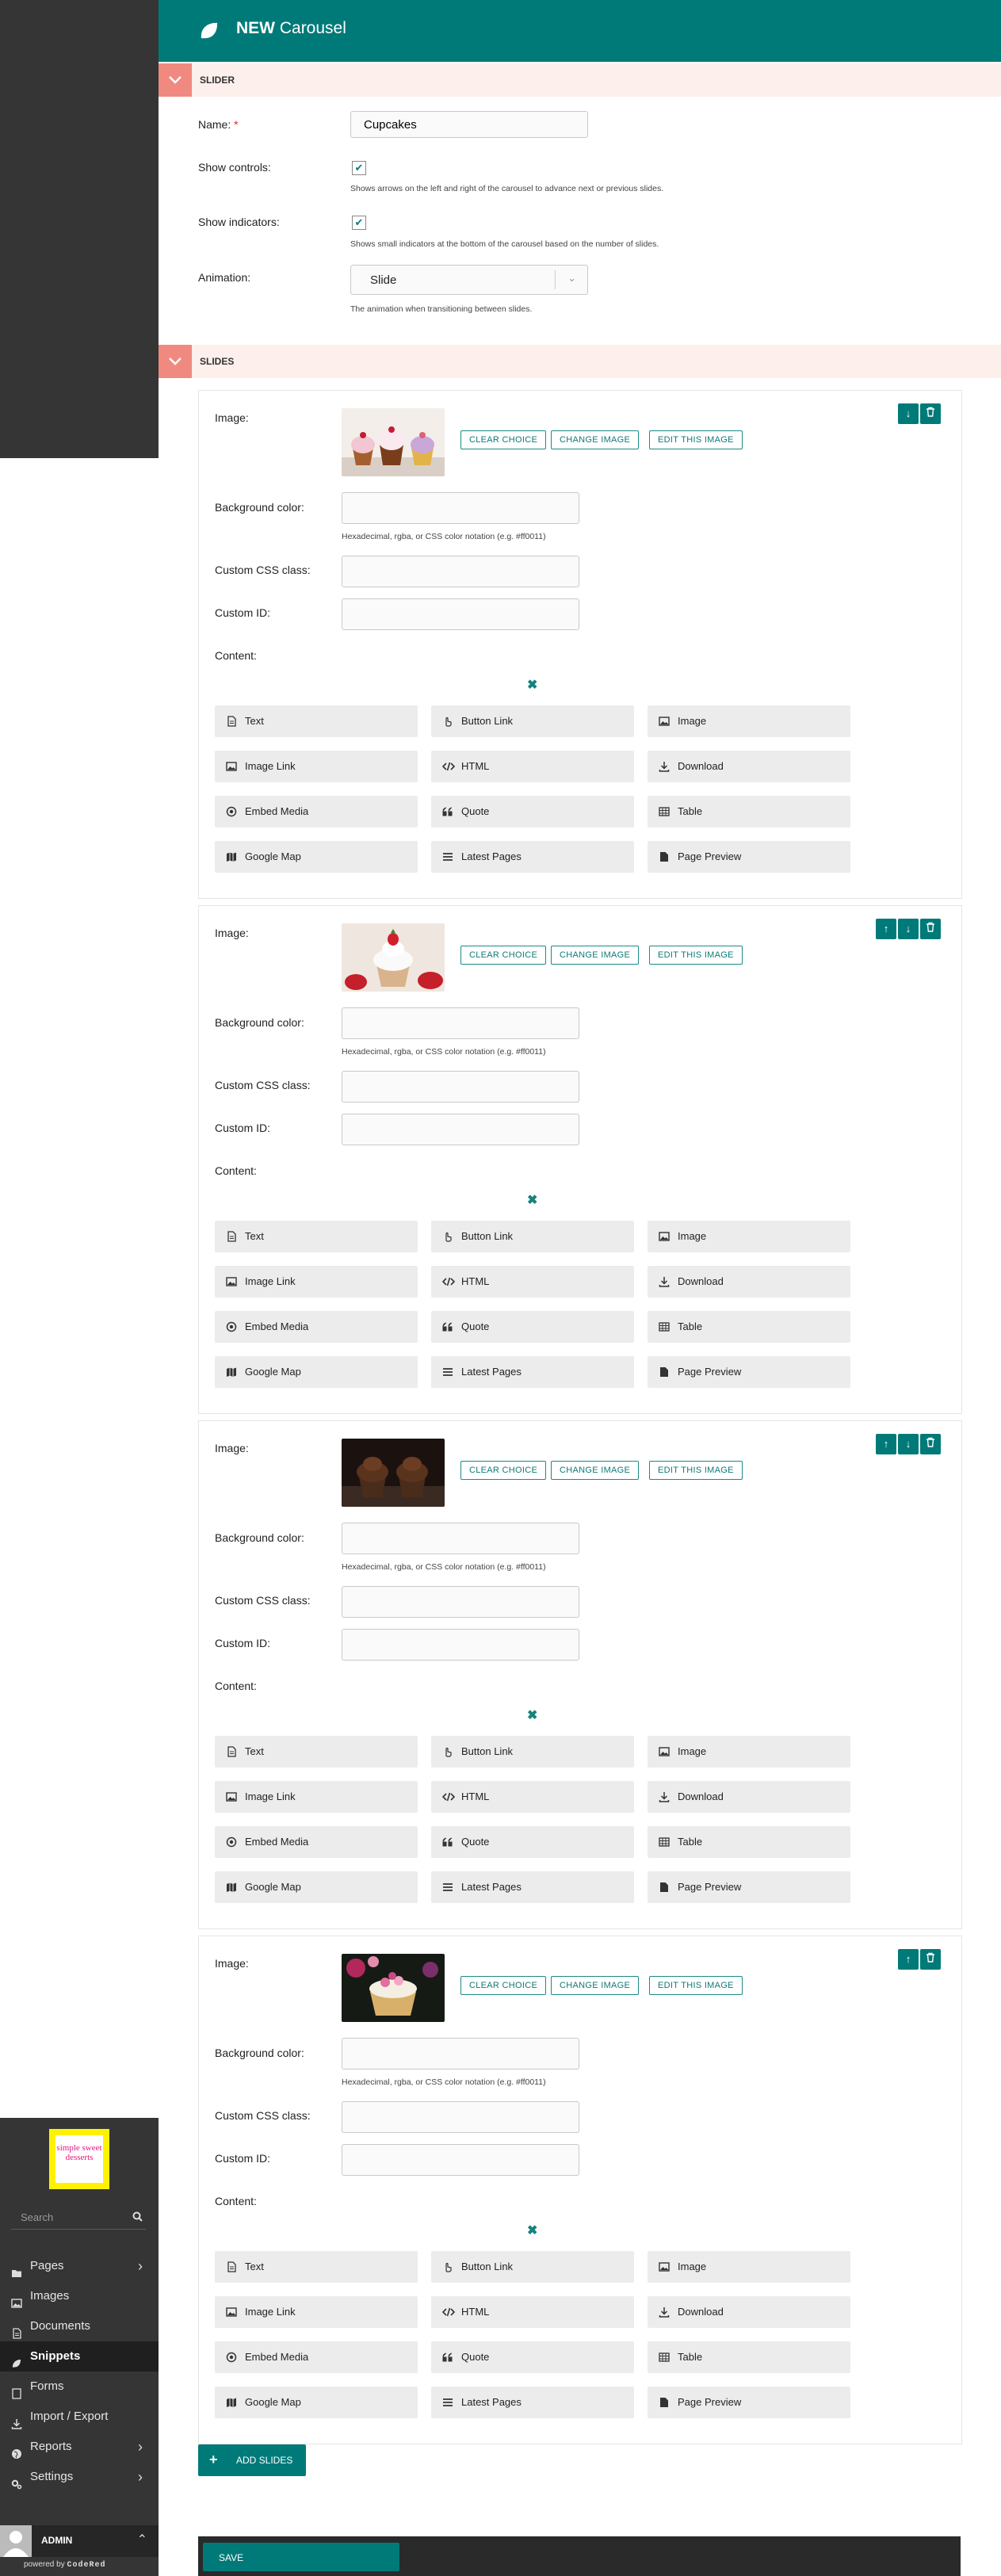  What do you see at coordinates (79, 2159) in the screenshot?
I see `site-logo: simple sweet desserts` at bounding box center [79, 2159].